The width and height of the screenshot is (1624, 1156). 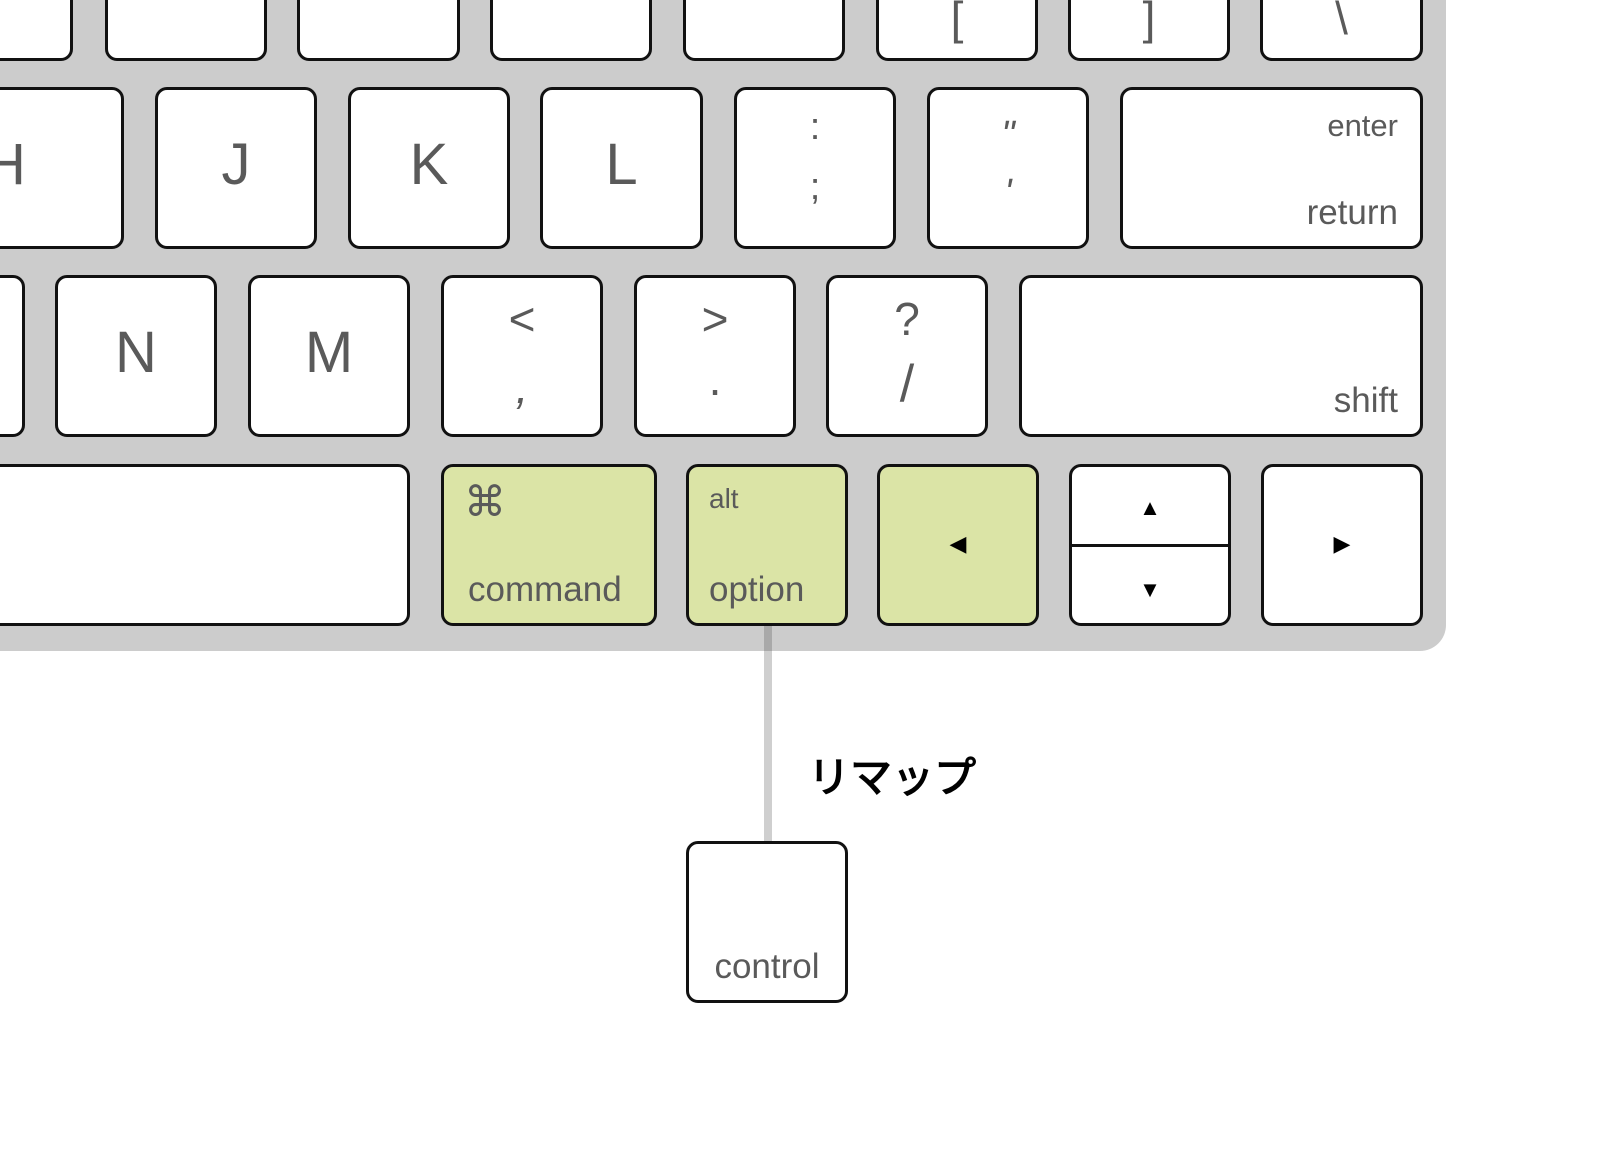 What do you see at coordinates (1008, 135) in the screenshot?
I see `key-symbol-top: "` at bounding box center [1008, 135].